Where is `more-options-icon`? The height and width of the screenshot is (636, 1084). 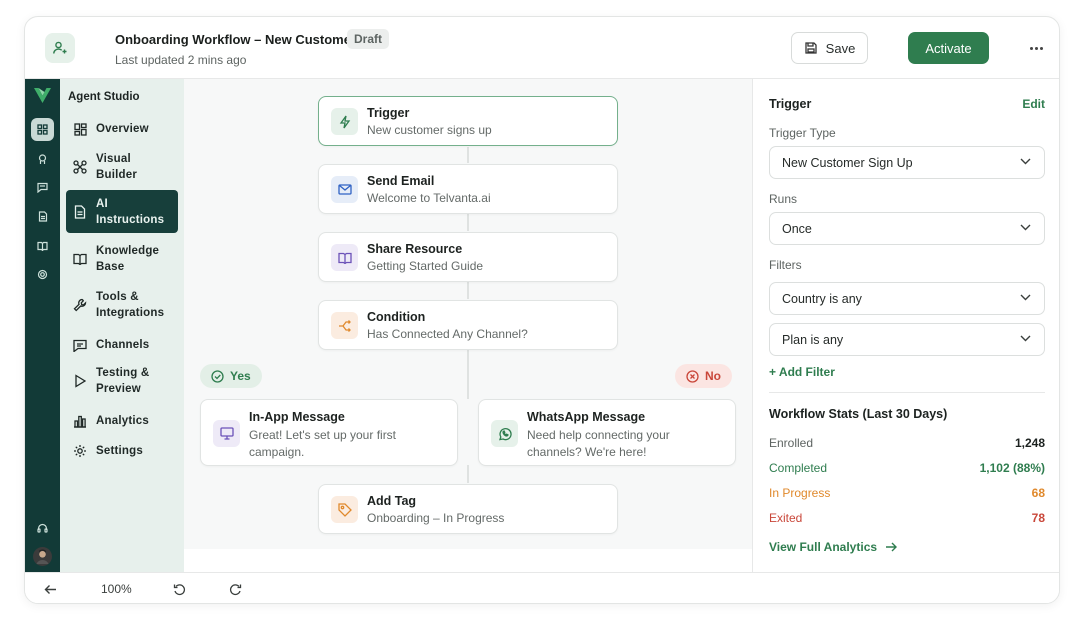
more-options-icon is located at coordinates (1036, 48).